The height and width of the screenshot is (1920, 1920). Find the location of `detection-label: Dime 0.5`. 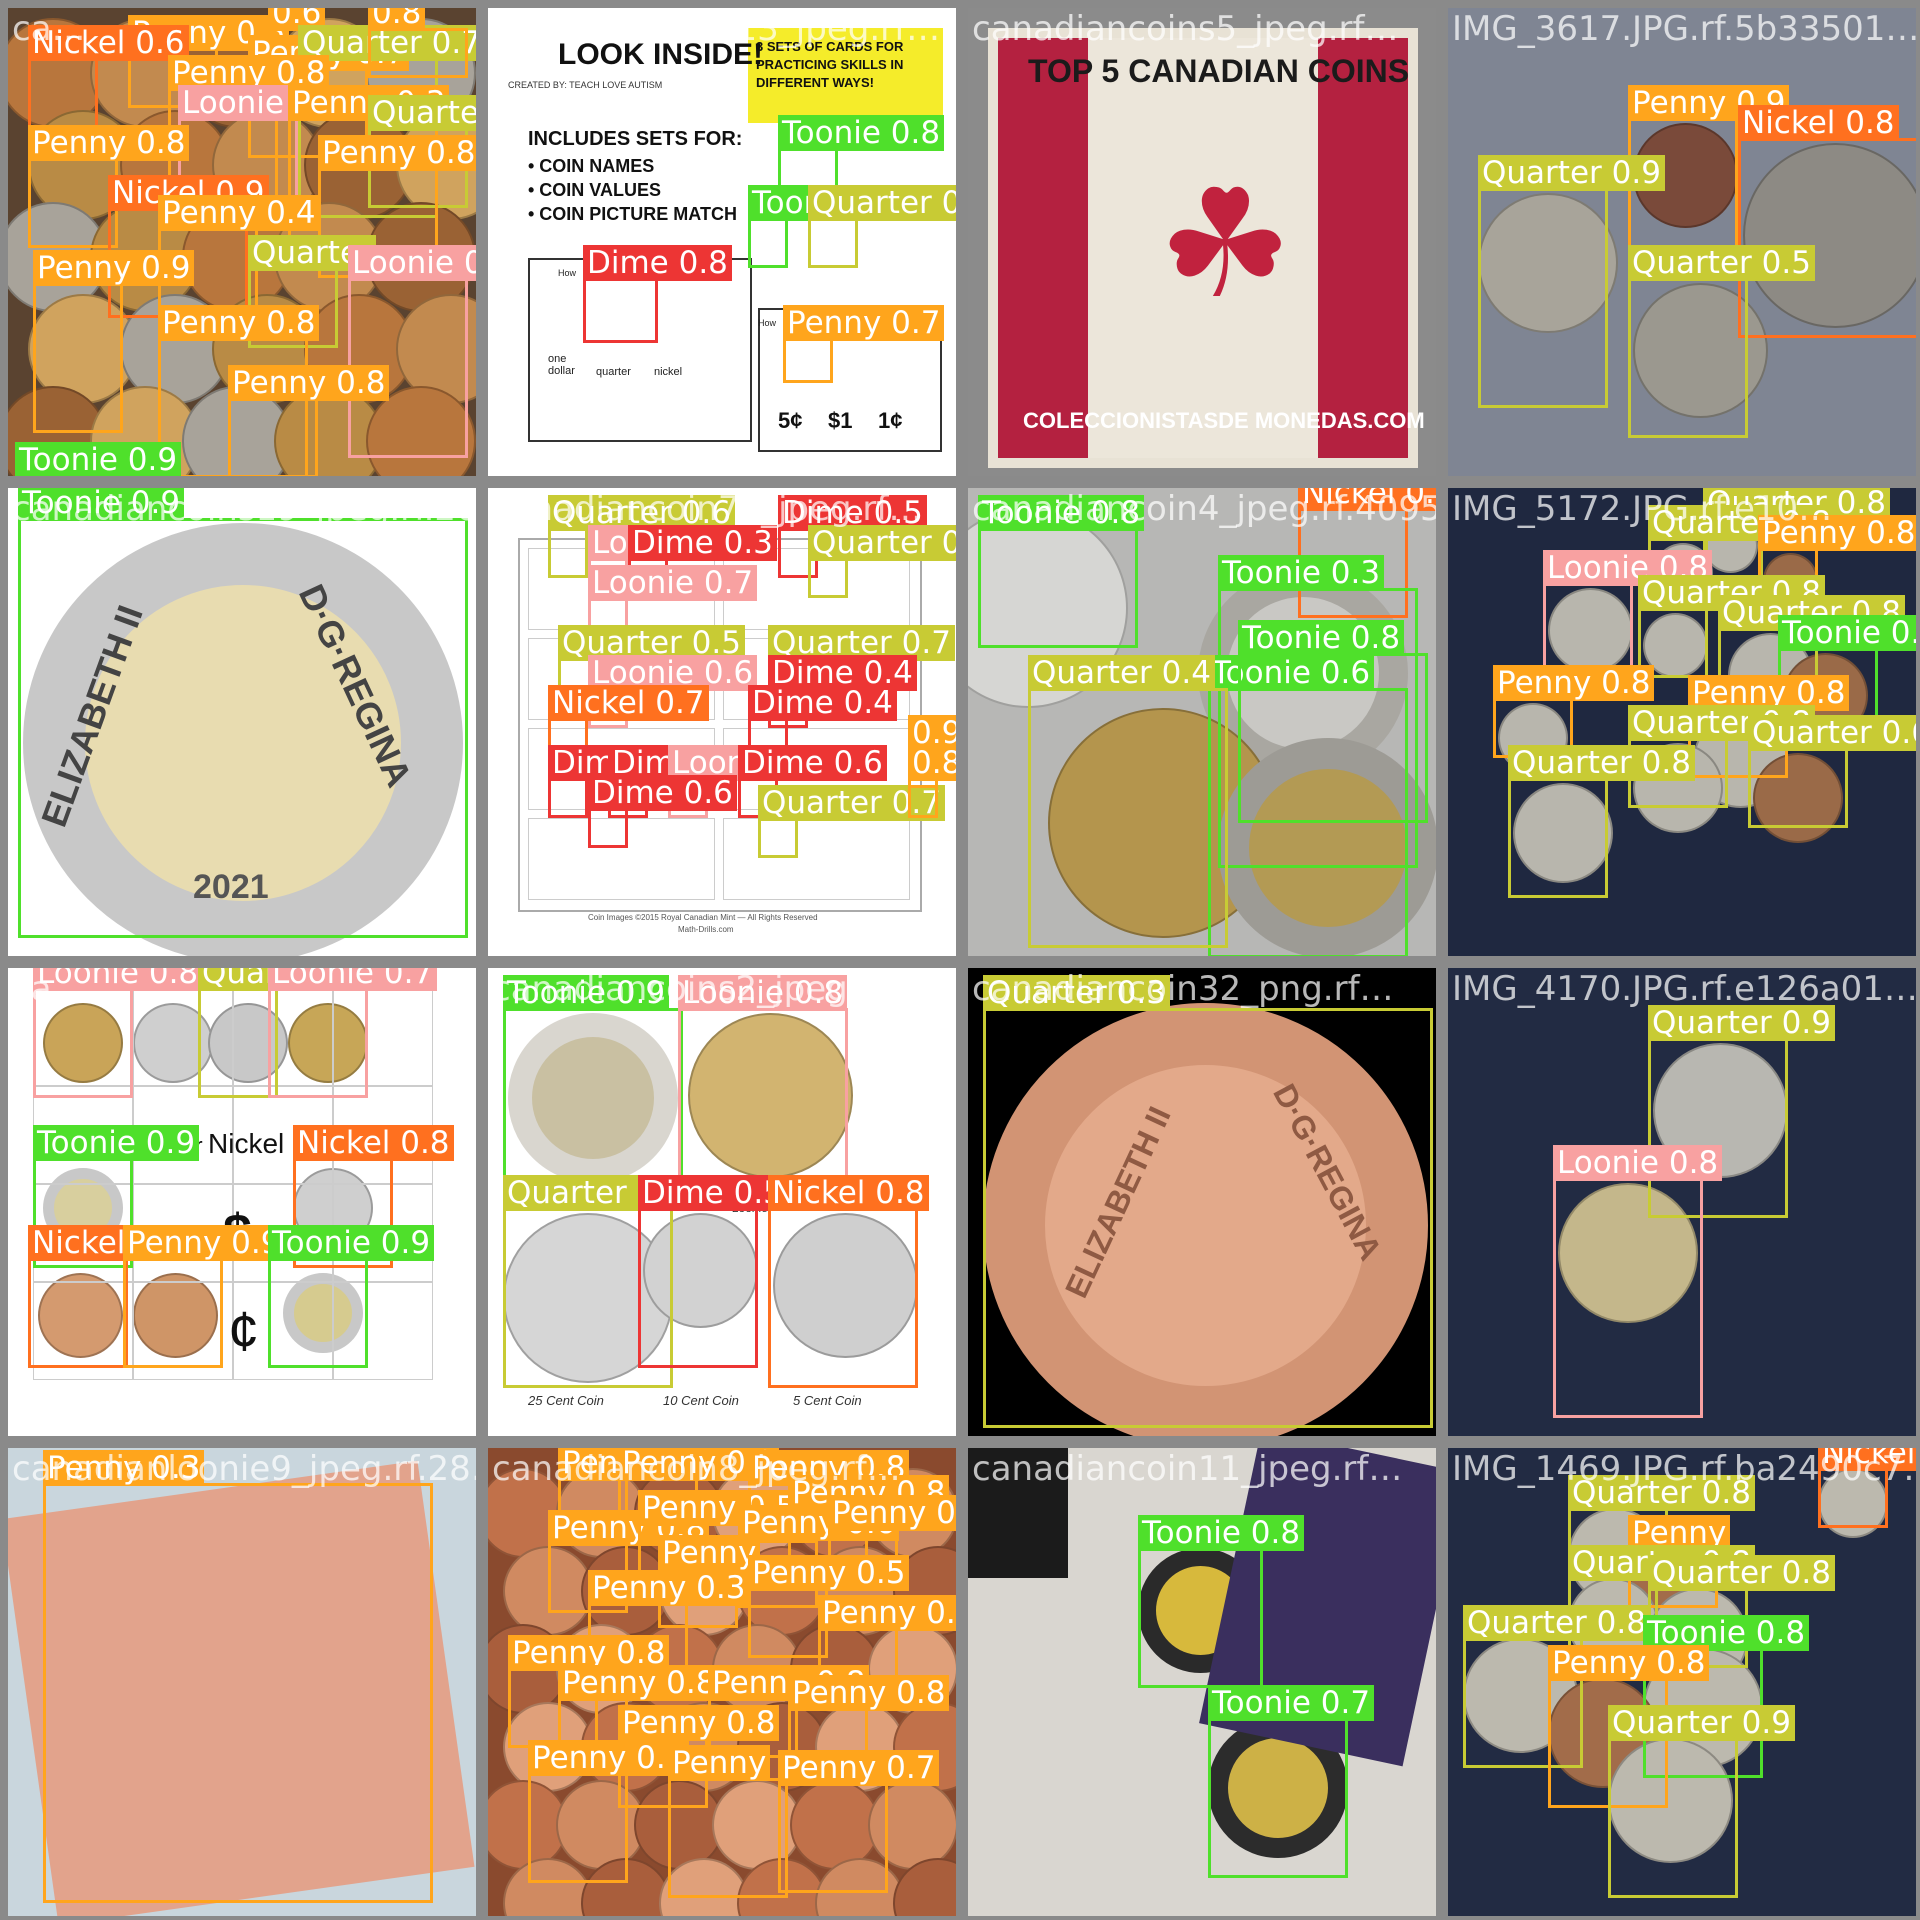

detection-label: Dime 0.5 is located at coordinates (712, 1193).